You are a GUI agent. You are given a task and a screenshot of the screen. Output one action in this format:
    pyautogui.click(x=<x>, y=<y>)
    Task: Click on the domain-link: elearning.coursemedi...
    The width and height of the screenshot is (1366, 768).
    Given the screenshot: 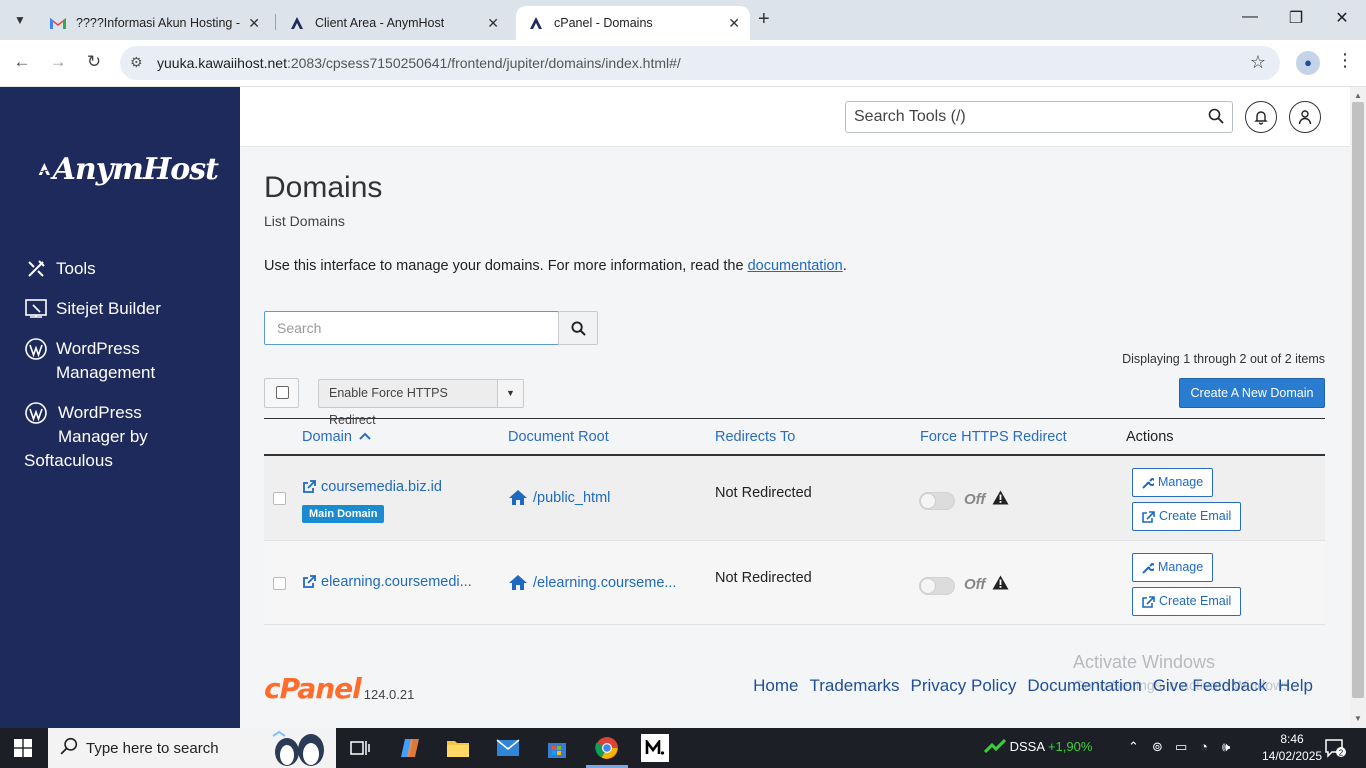 What is the action you would take?
    pyautogui.click(x=387, y=582)
    